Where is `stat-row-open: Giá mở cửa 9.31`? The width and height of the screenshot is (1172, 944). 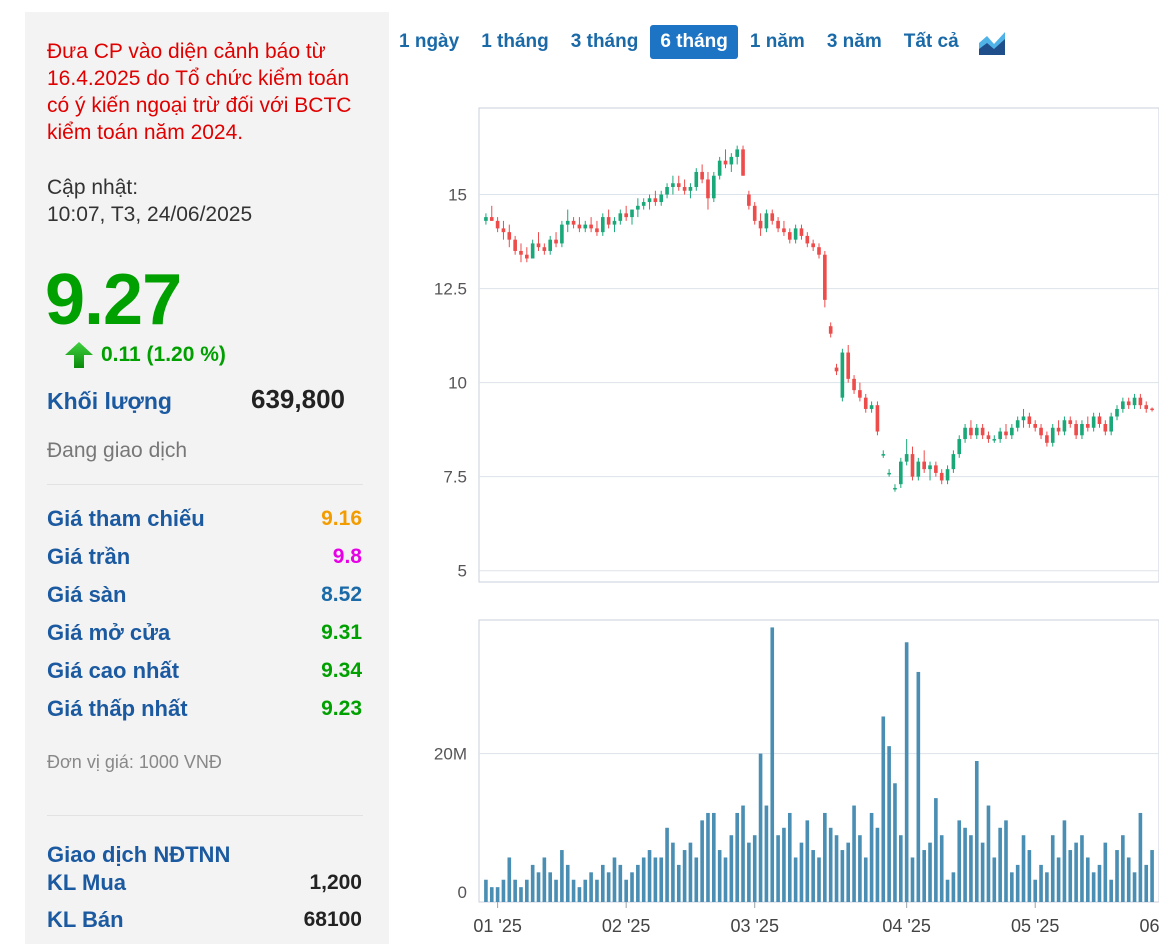 stat-row-open: Giá mở cửa 9.31 is located at coordinates (204, 633).